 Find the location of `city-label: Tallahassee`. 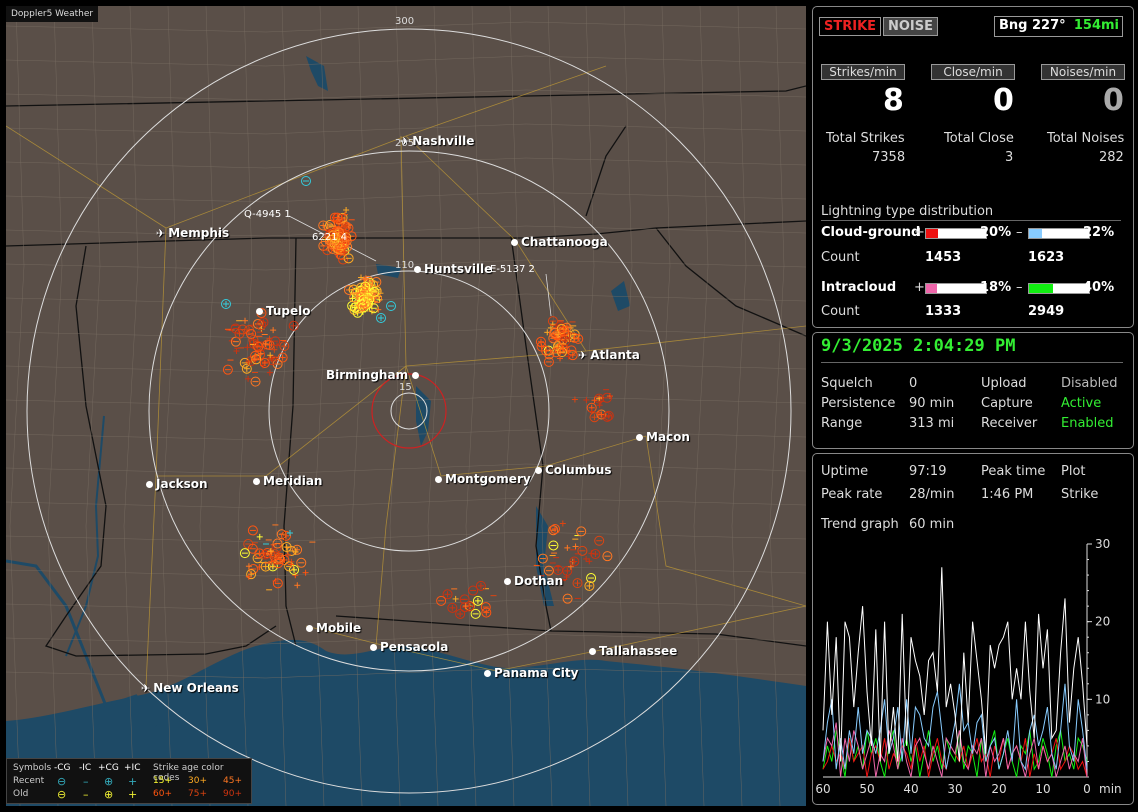

city-label: Tallahassee is located at coordinates (638, 651).